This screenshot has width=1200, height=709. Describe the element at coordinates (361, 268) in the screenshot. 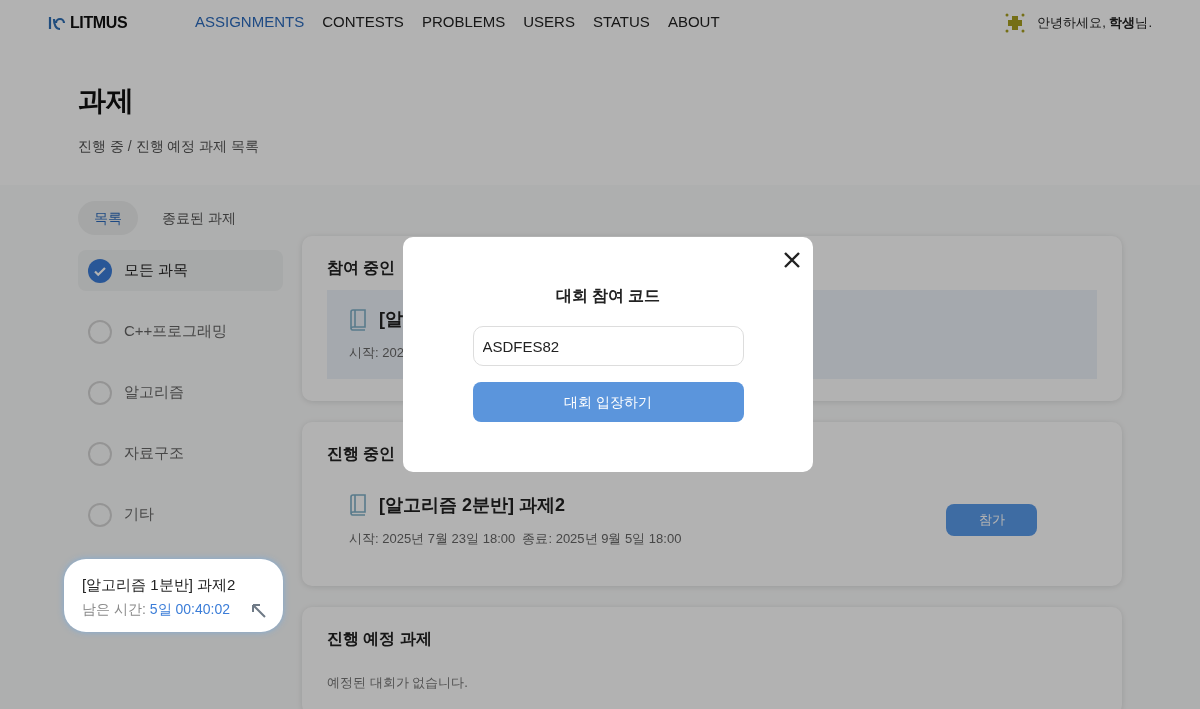

I see `section-title: 참여 중인` at that location.